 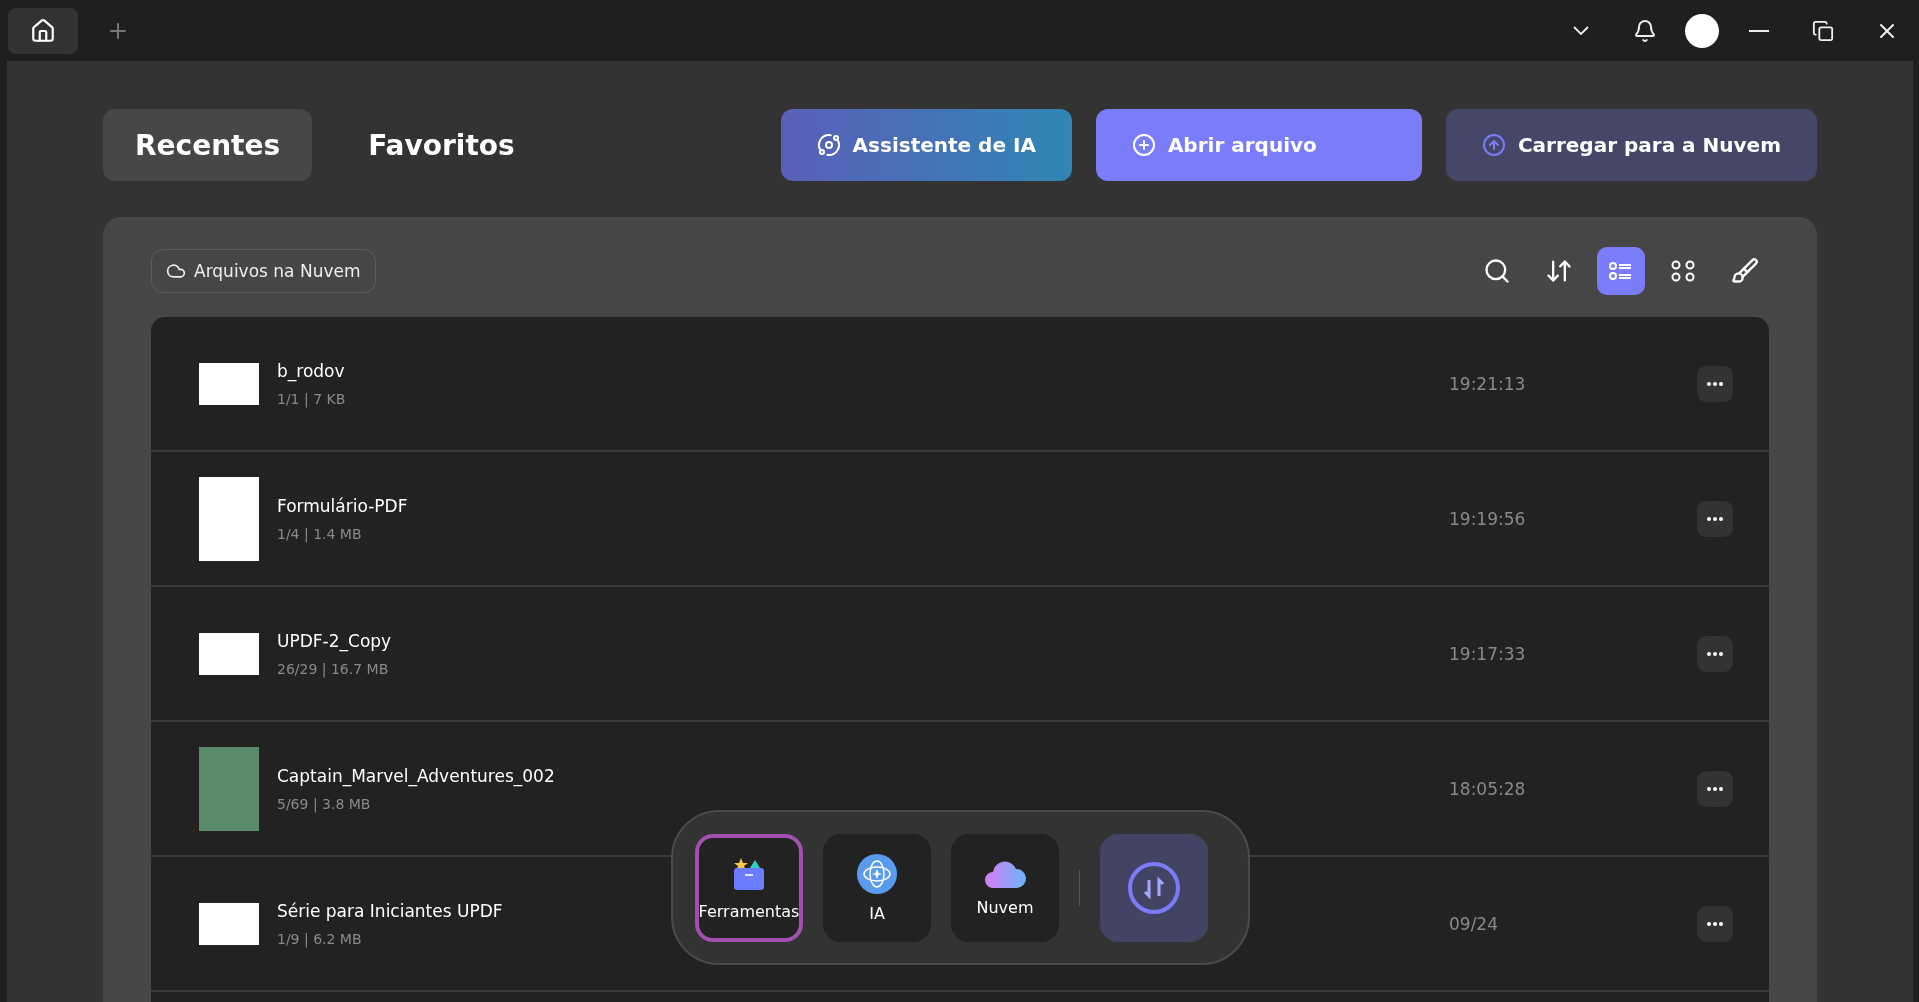 What do you see at coordinates (441, 145) in the screenshot?
I see `tab: Favoritos` at bounding box center [441, 145].